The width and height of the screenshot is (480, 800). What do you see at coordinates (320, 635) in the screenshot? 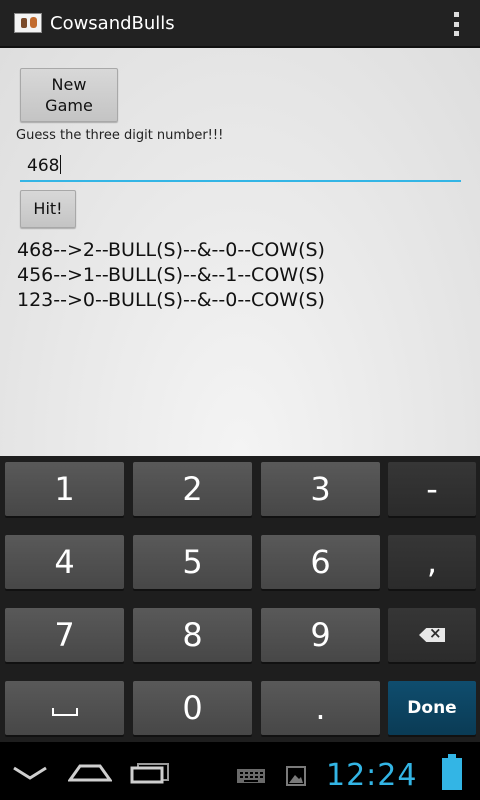
I see `key-9: 9` at bounding box center [320, 635].